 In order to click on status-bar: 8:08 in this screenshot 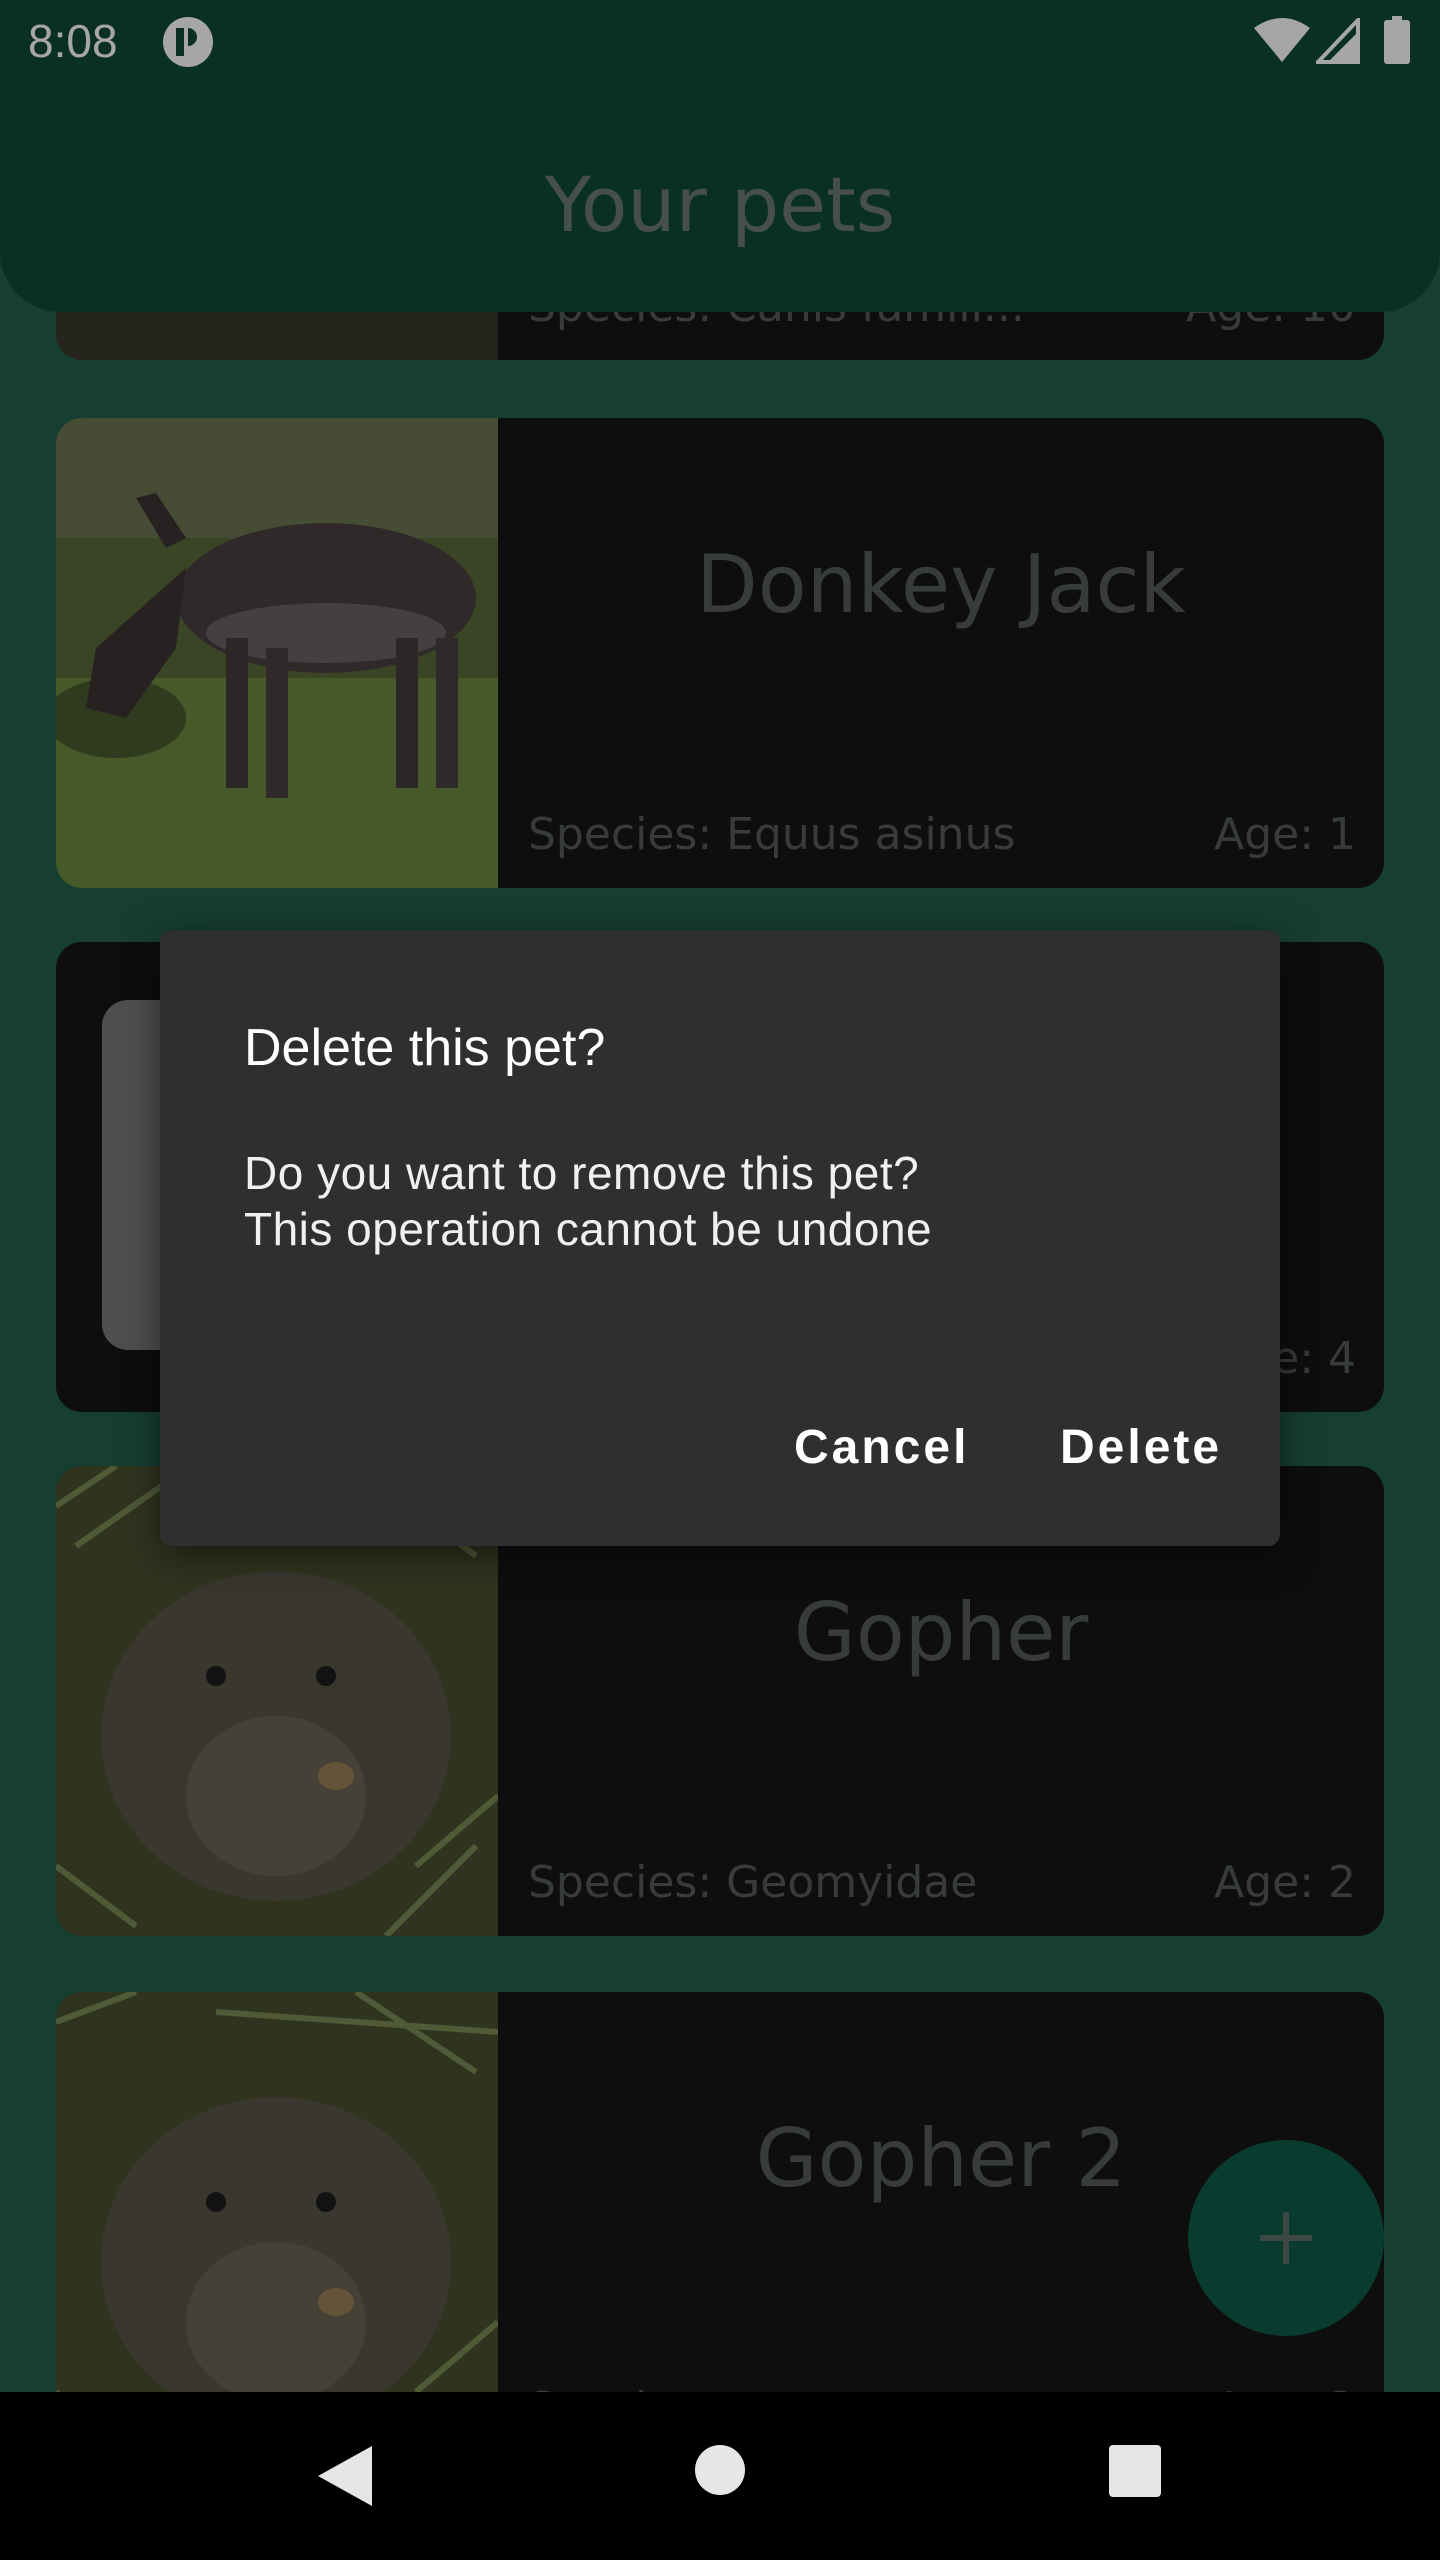, I will do `click(720, 42)`.